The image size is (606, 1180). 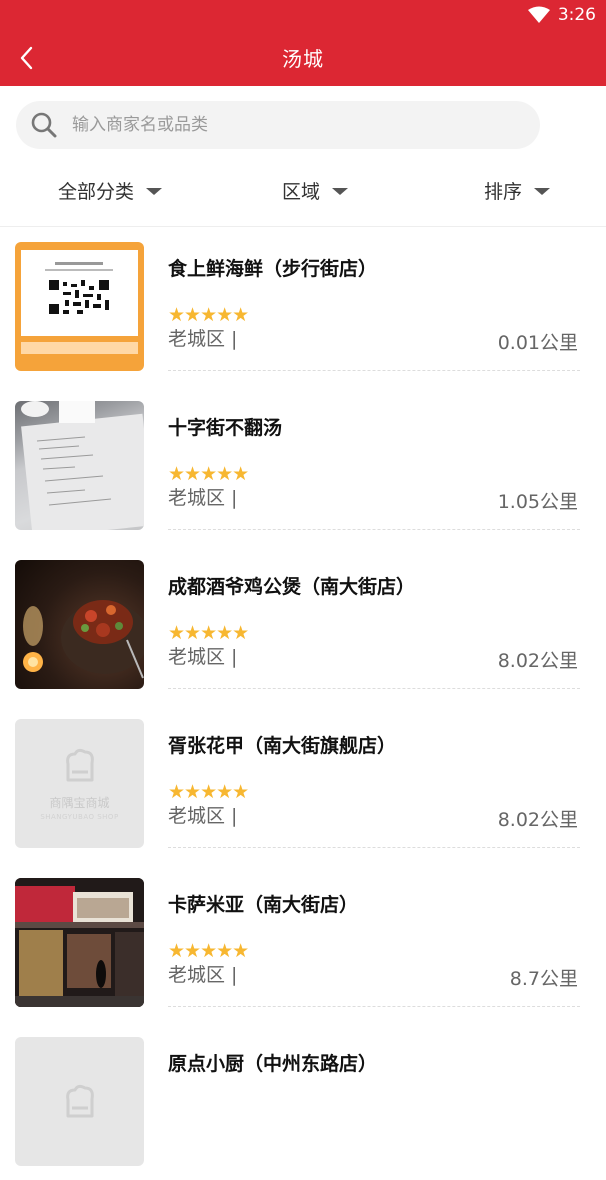 What do you see at coordinates (79, 624) in the screenshot?
I see `store-image-food-dish` at bounding box center [79, 624].